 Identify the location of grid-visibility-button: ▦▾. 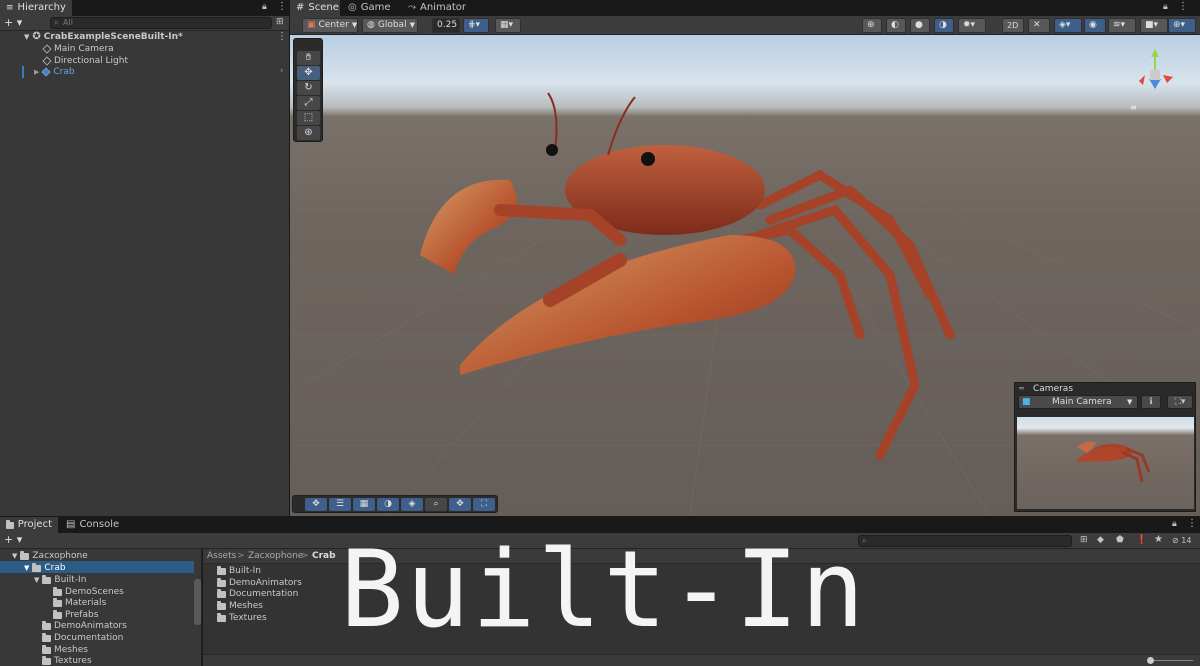
(508, 25).